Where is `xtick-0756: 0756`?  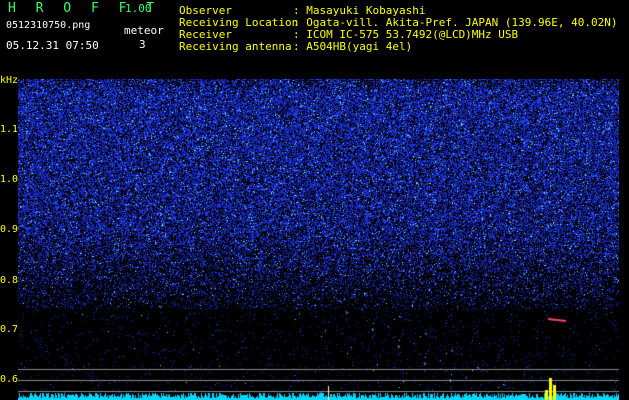 xtick-0756: 0756 is located at coordinates (368, 84).